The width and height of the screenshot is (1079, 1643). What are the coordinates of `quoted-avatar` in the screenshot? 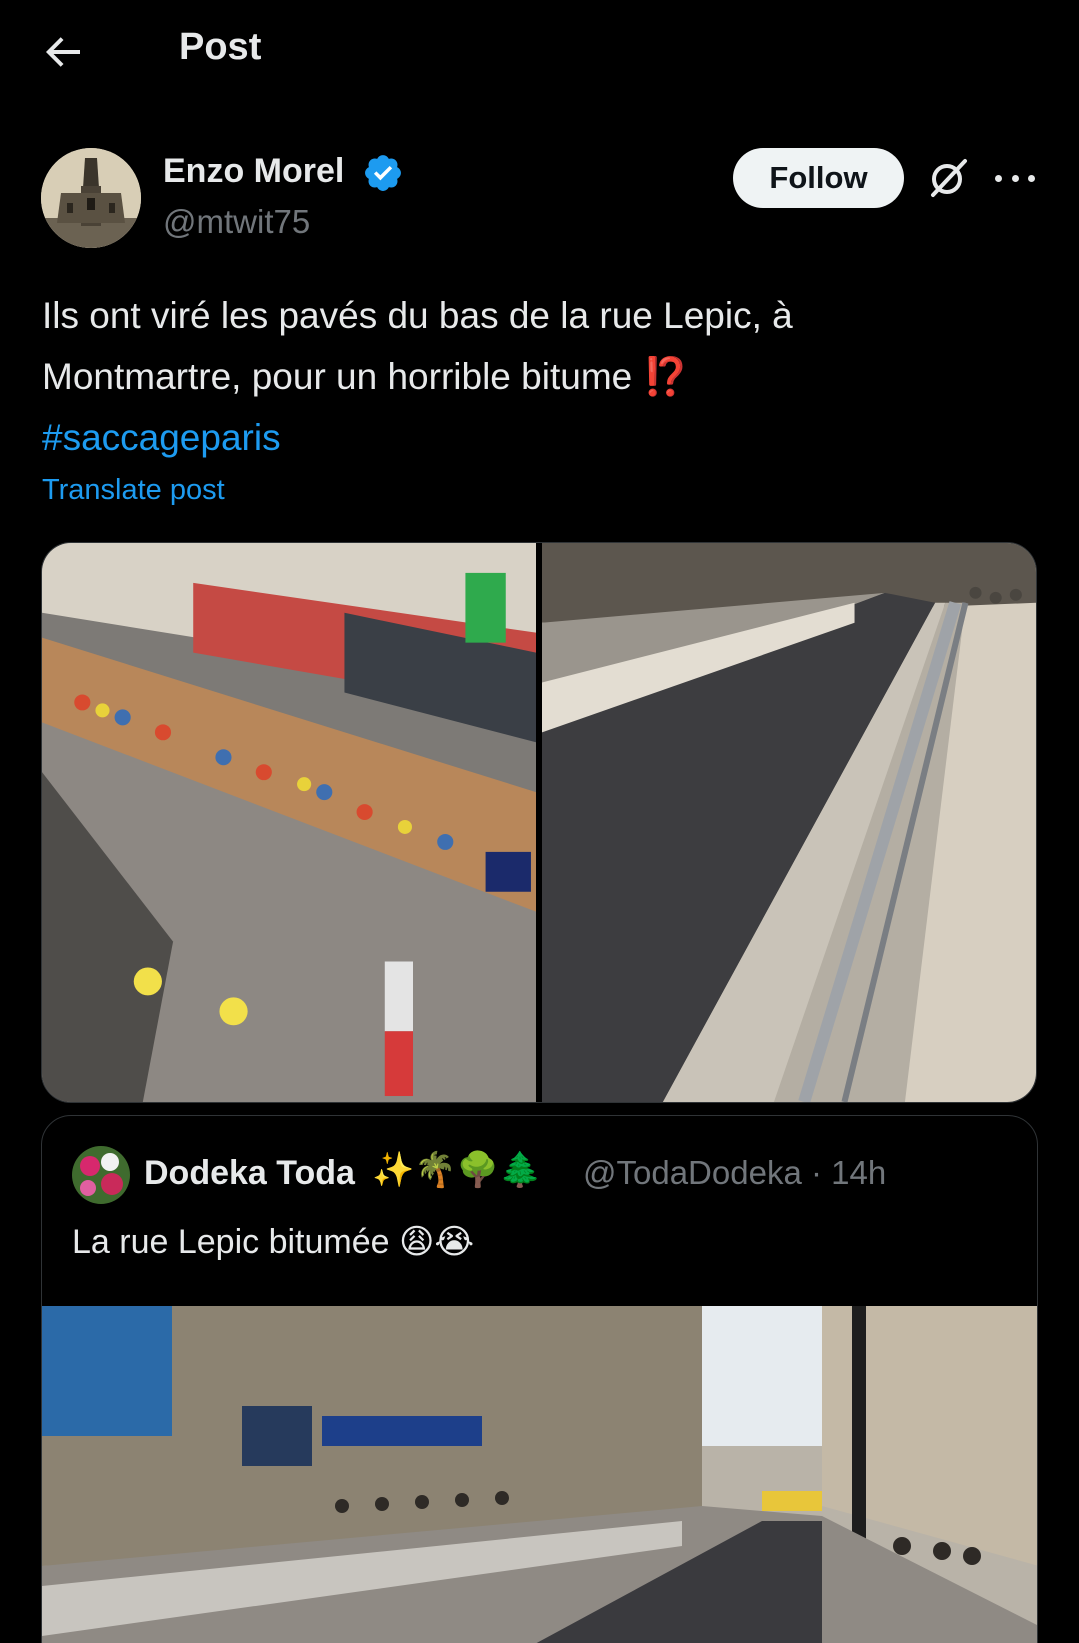 It's located at (101, 1175).